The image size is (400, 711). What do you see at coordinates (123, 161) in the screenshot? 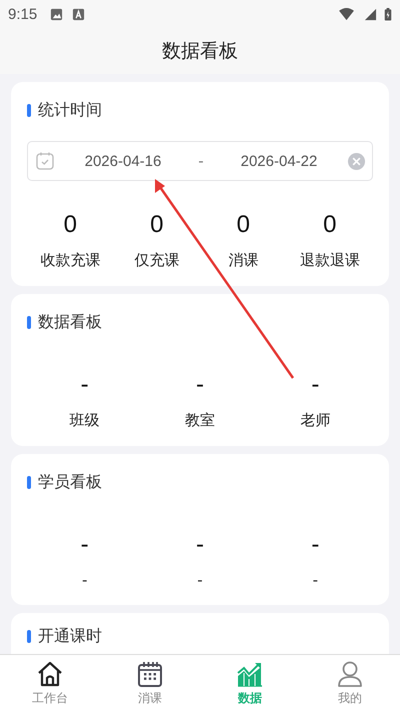
I see `start-date: 2026-04-16` at bounding box center [123, 161].